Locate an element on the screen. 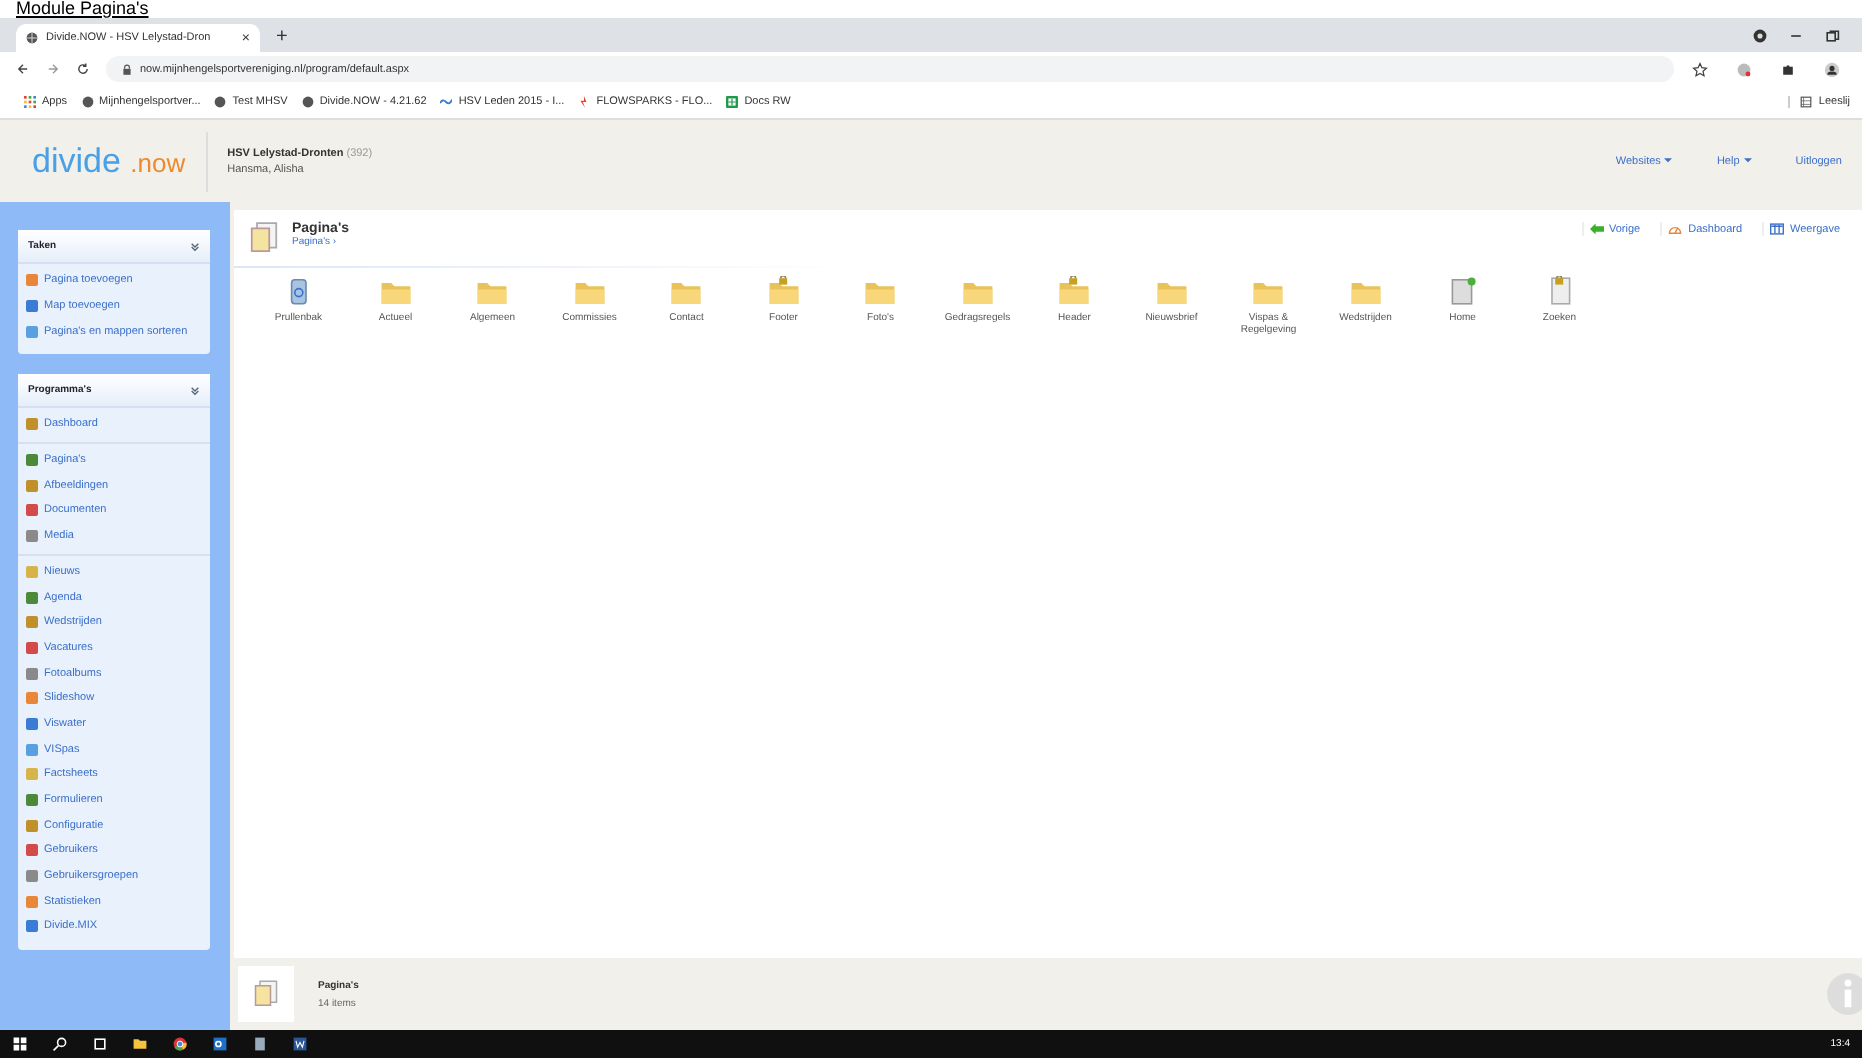  lock-icon is located at coordinates (127, 69).